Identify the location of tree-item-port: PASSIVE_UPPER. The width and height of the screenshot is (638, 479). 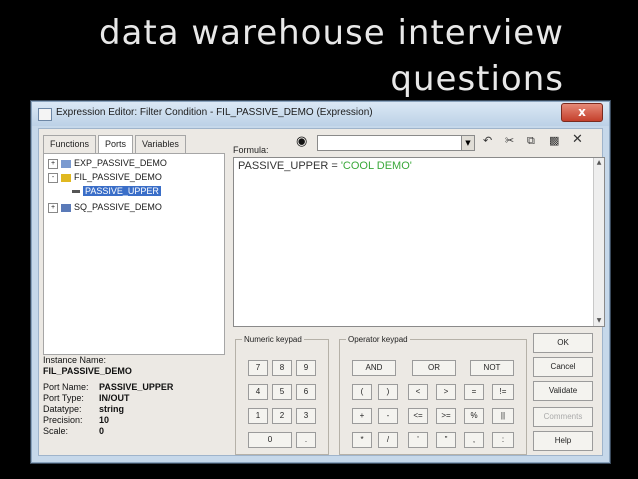
(116, 191).